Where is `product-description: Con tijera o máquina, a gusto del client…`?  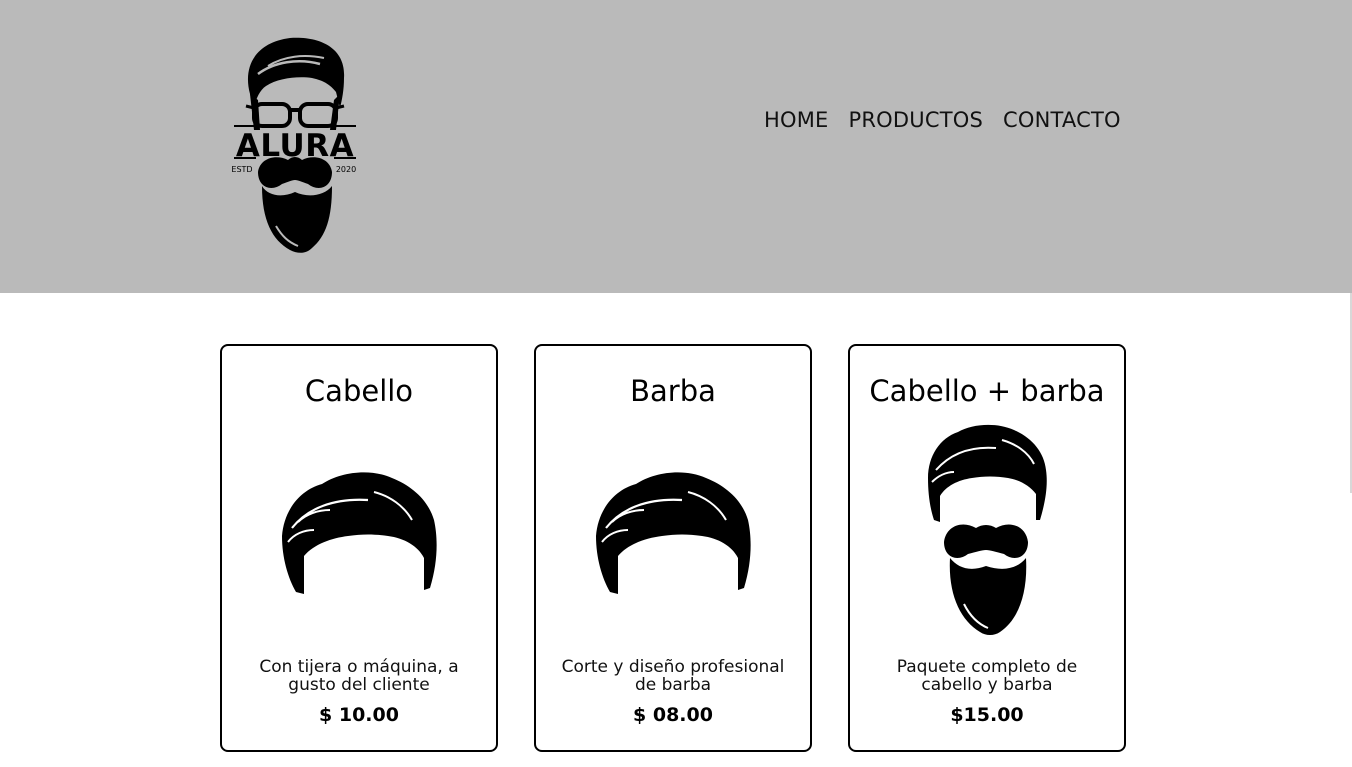
product-description: Con tijera o máquina, a gusto del client… is located at coordinates (359, 676).